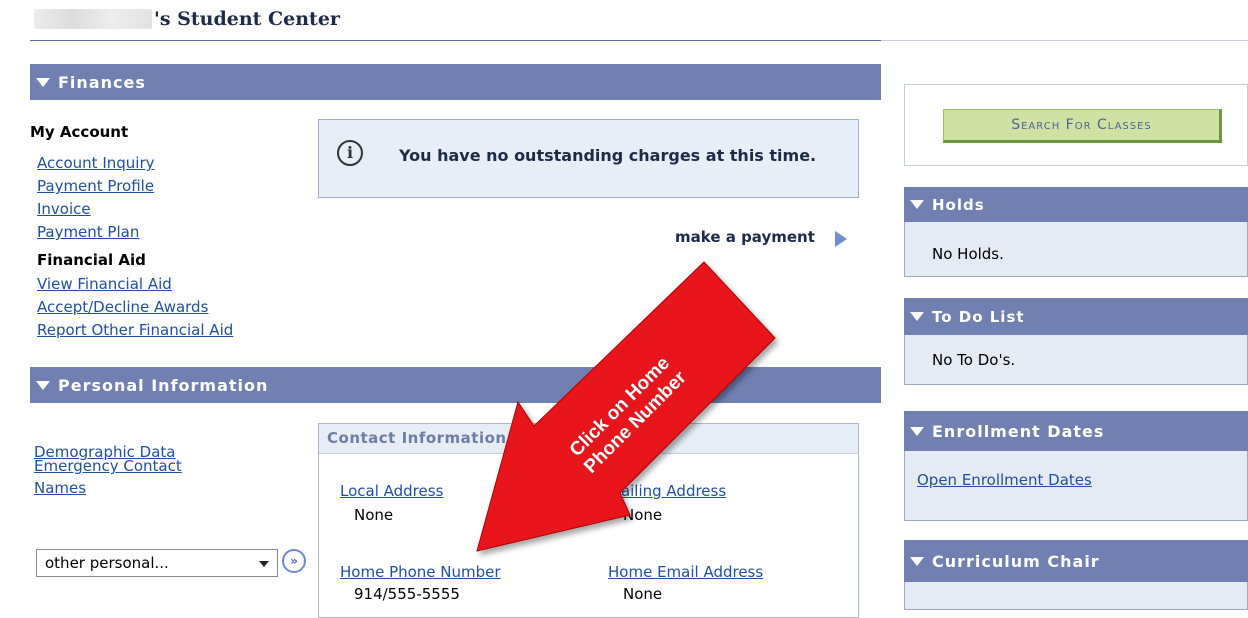 This screenshot has width=1248, height=618. Describe the element at coordinates (264, 564) in the screenshot. I see `chevron-down-icon` at that location.